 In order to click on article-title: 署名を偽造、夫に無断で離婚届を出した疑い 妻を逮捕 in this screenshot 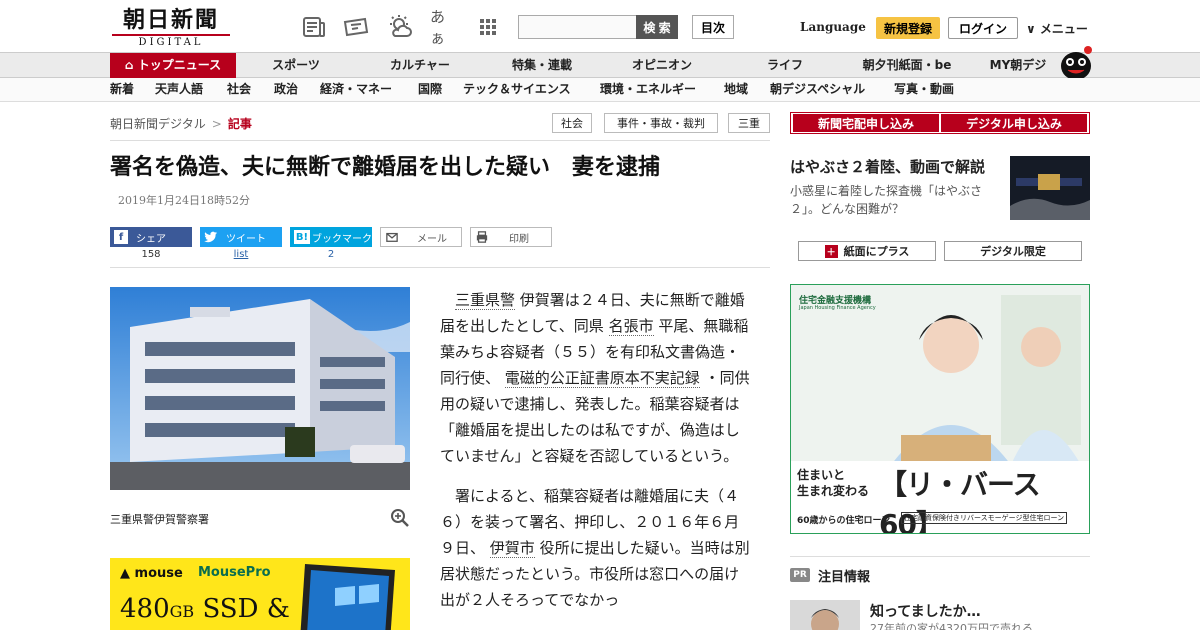, I will do `click(385, 167)`.